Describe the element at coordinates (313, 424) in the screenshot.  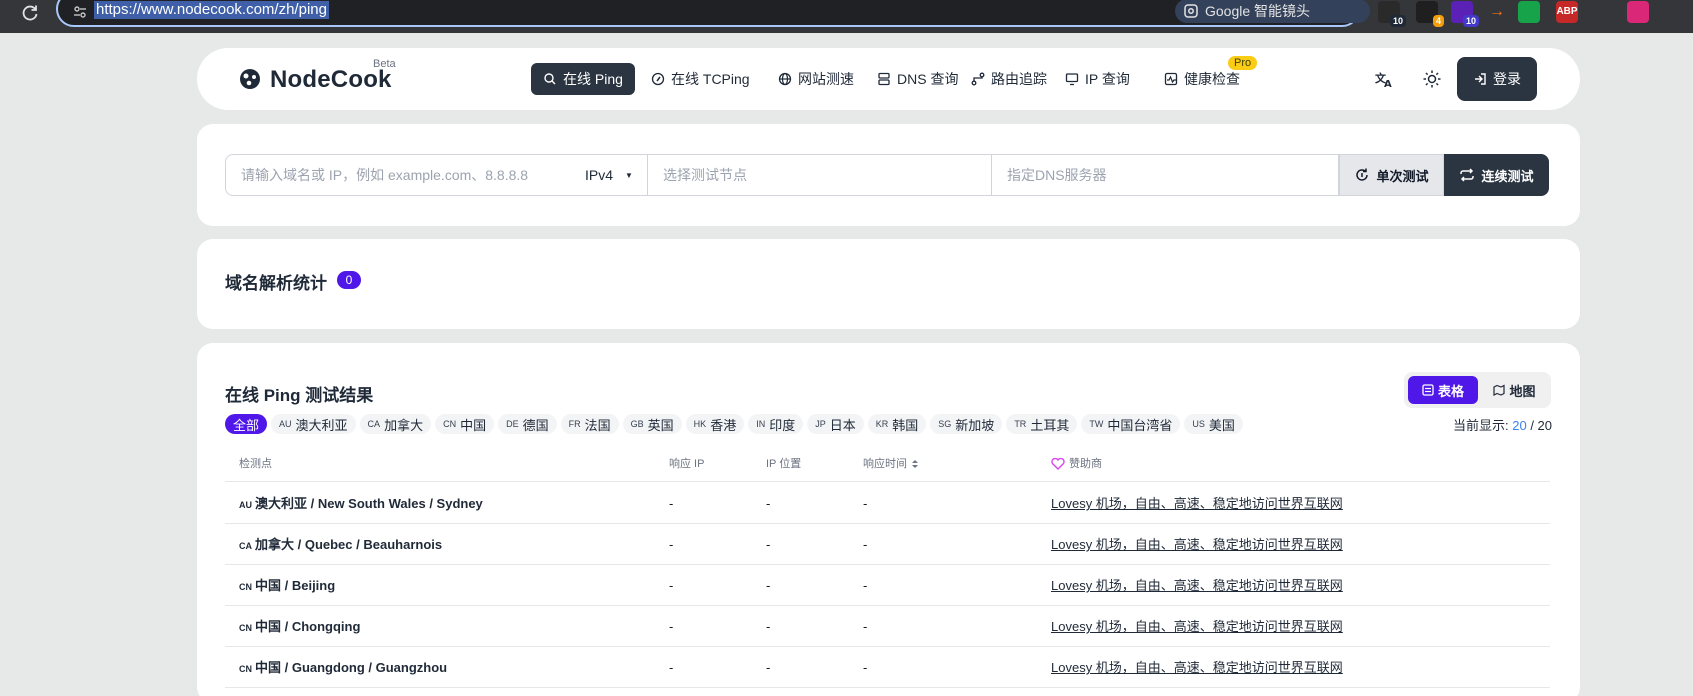
I see `filter-chip: AU 澳大利亚` at that location.